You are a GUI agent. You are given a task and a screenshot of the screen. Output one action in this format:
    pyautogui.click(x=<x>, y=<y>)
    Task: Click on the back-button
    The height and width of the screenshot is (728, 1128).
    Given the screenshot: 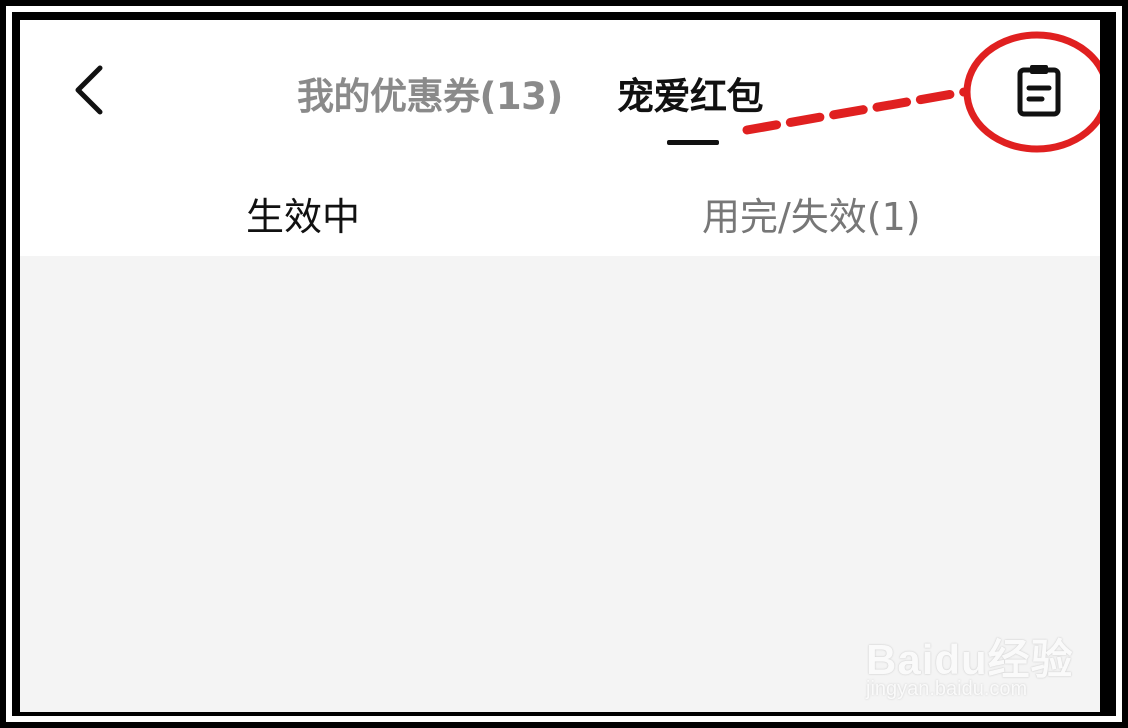 What is the action you would take?
    pyautogui.click(x=91, y=90)
    